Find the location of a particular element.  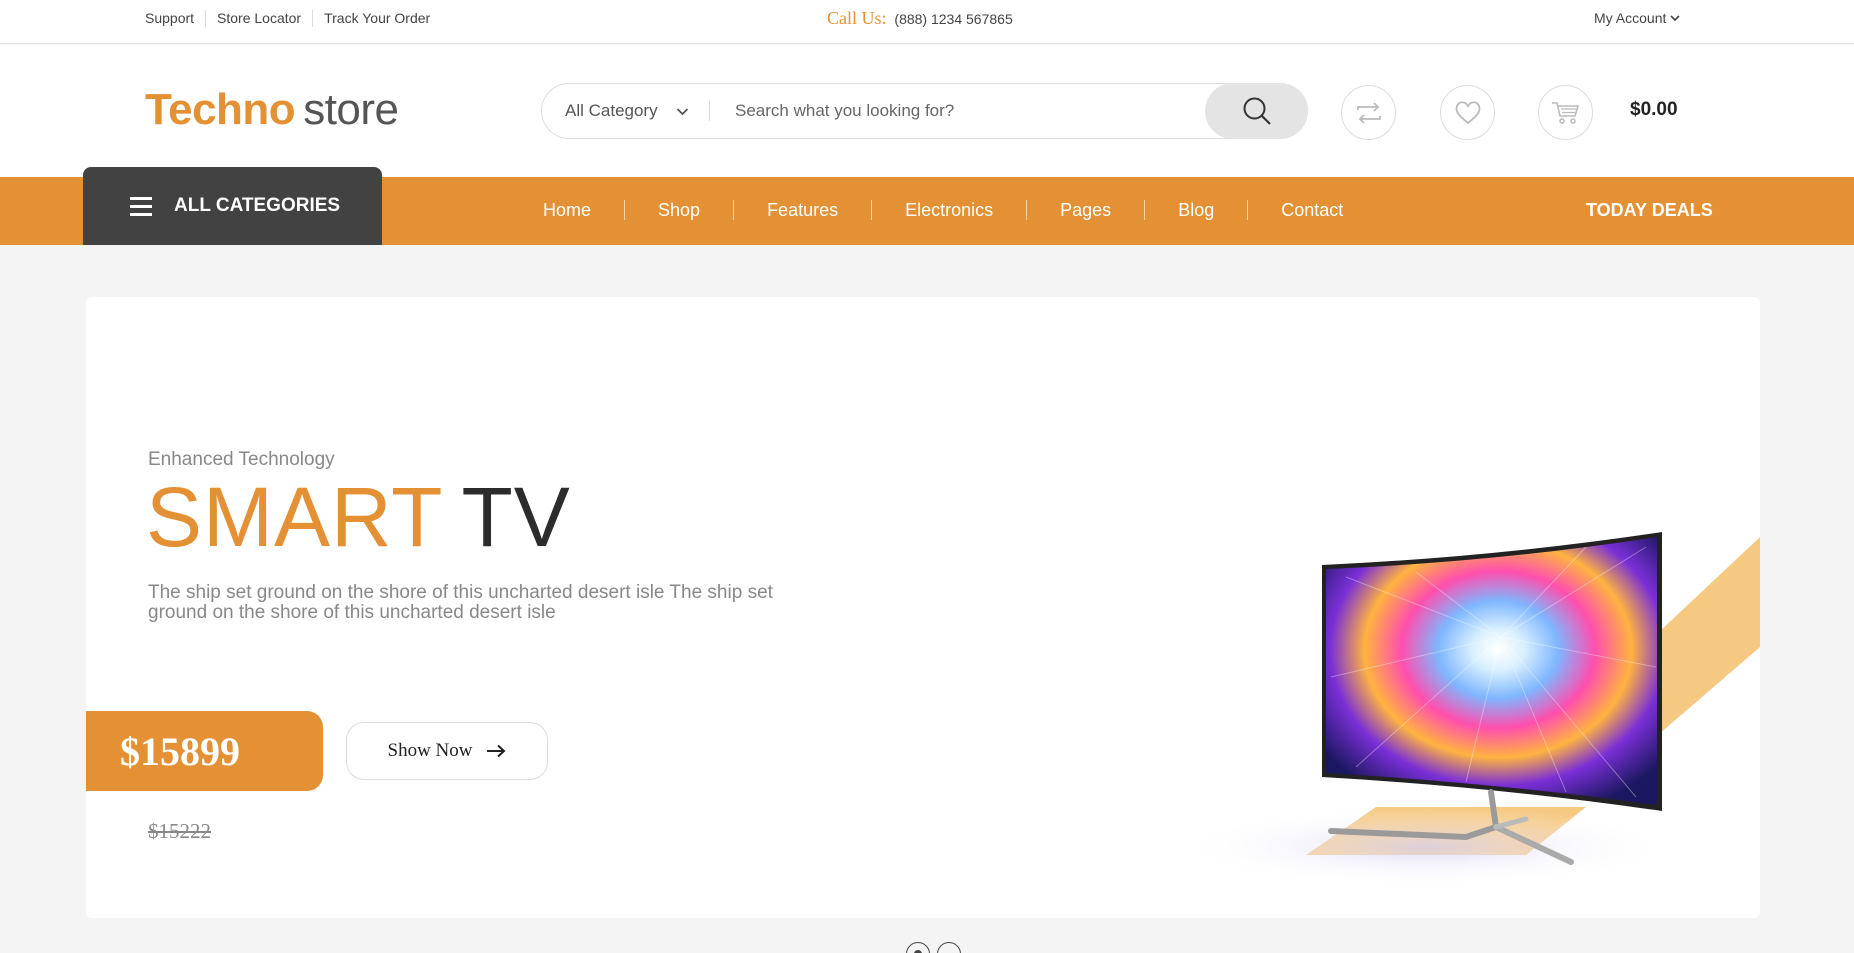

hero-title-accent: SMART is located at coordinates (295, 517).